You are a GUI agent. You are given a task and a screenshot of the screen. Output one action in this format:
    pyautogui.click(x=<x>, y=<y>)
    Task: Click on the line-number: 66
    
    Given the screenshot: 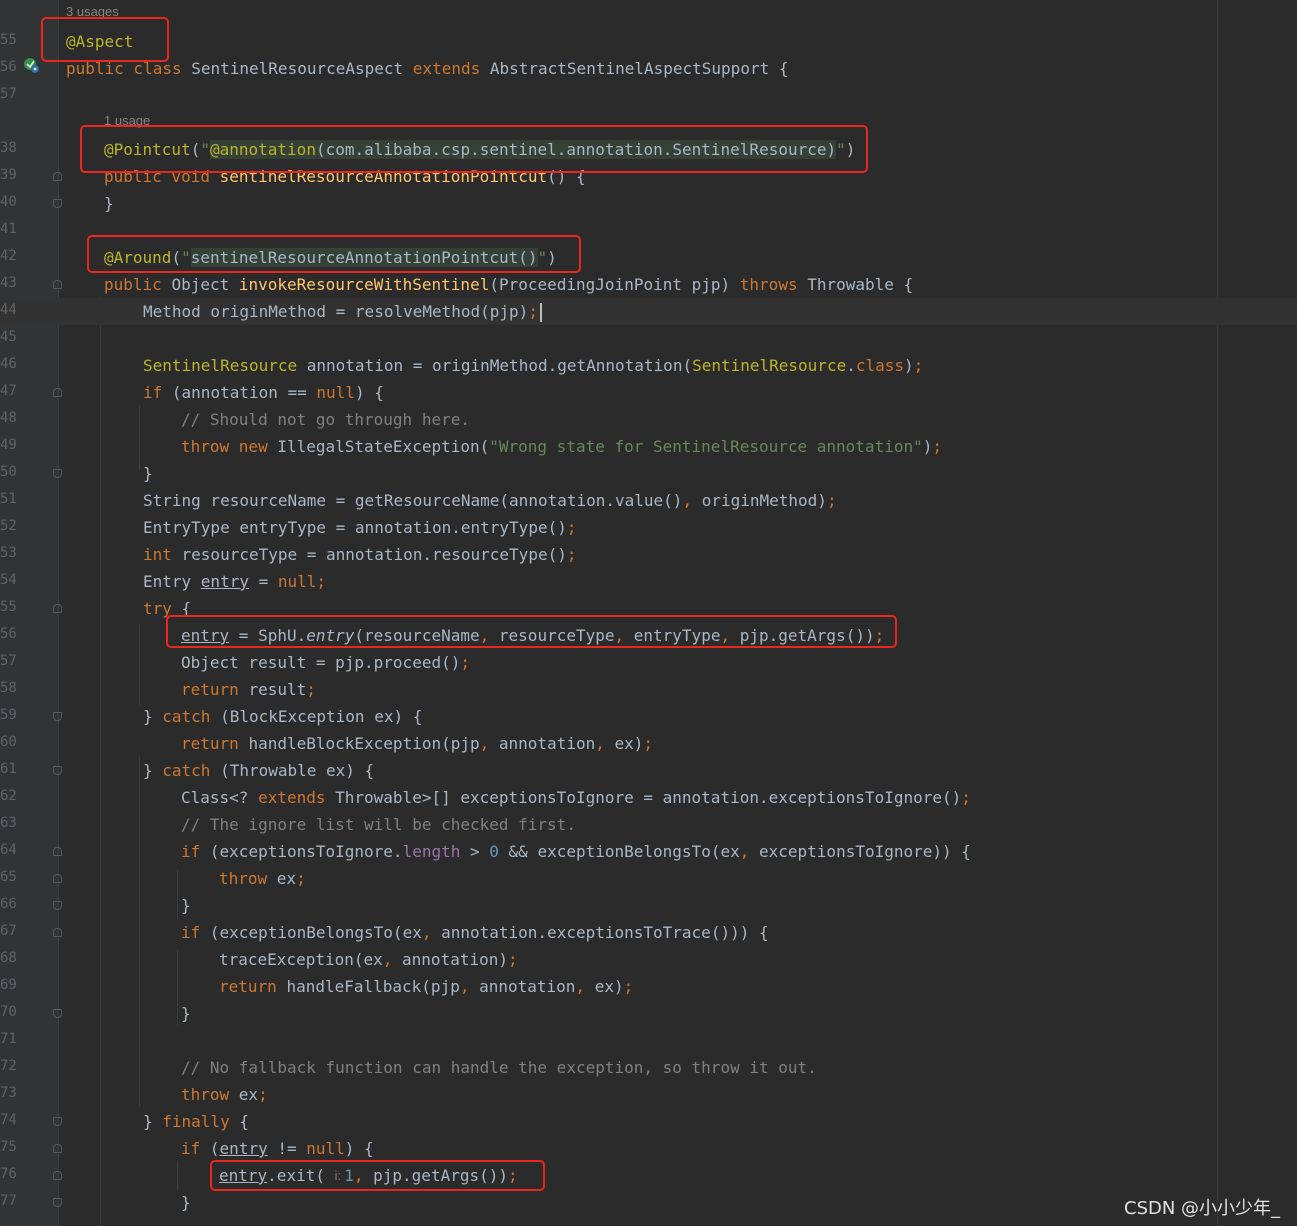 What is the action you would take?
    pyautogui.click(x=8, y=904)
    